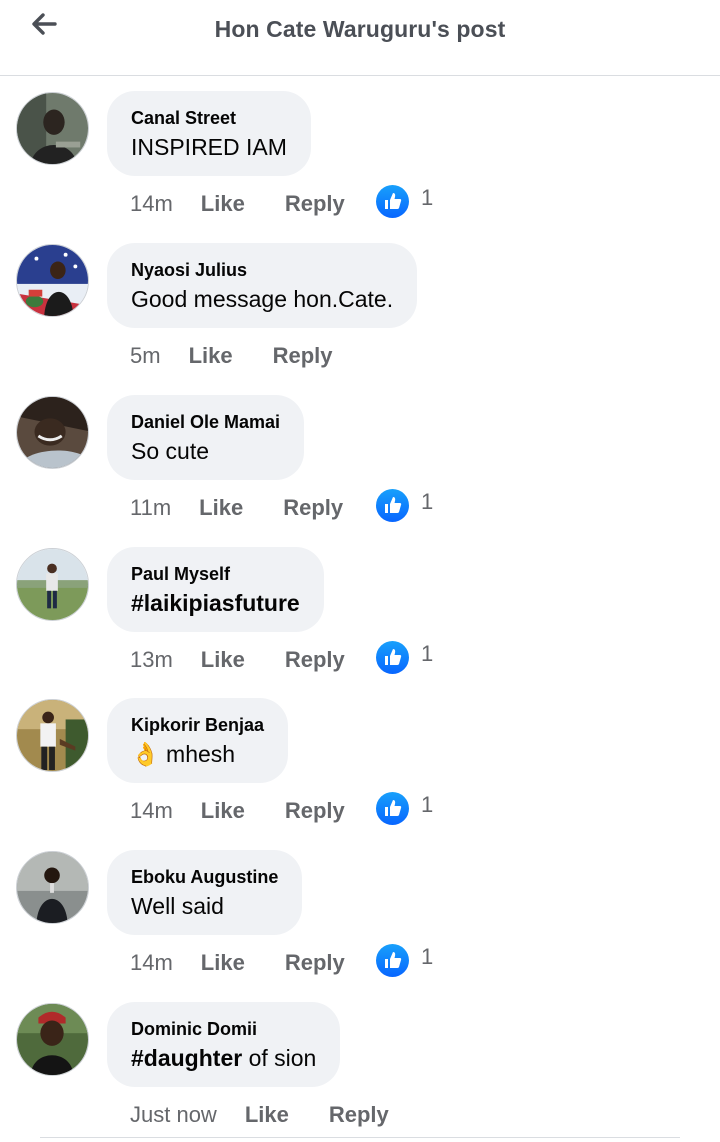  What do you see at coordinates (170, 451) in the screenshot?
I see `comment-text: So cute` at bounding box center [170, 451].